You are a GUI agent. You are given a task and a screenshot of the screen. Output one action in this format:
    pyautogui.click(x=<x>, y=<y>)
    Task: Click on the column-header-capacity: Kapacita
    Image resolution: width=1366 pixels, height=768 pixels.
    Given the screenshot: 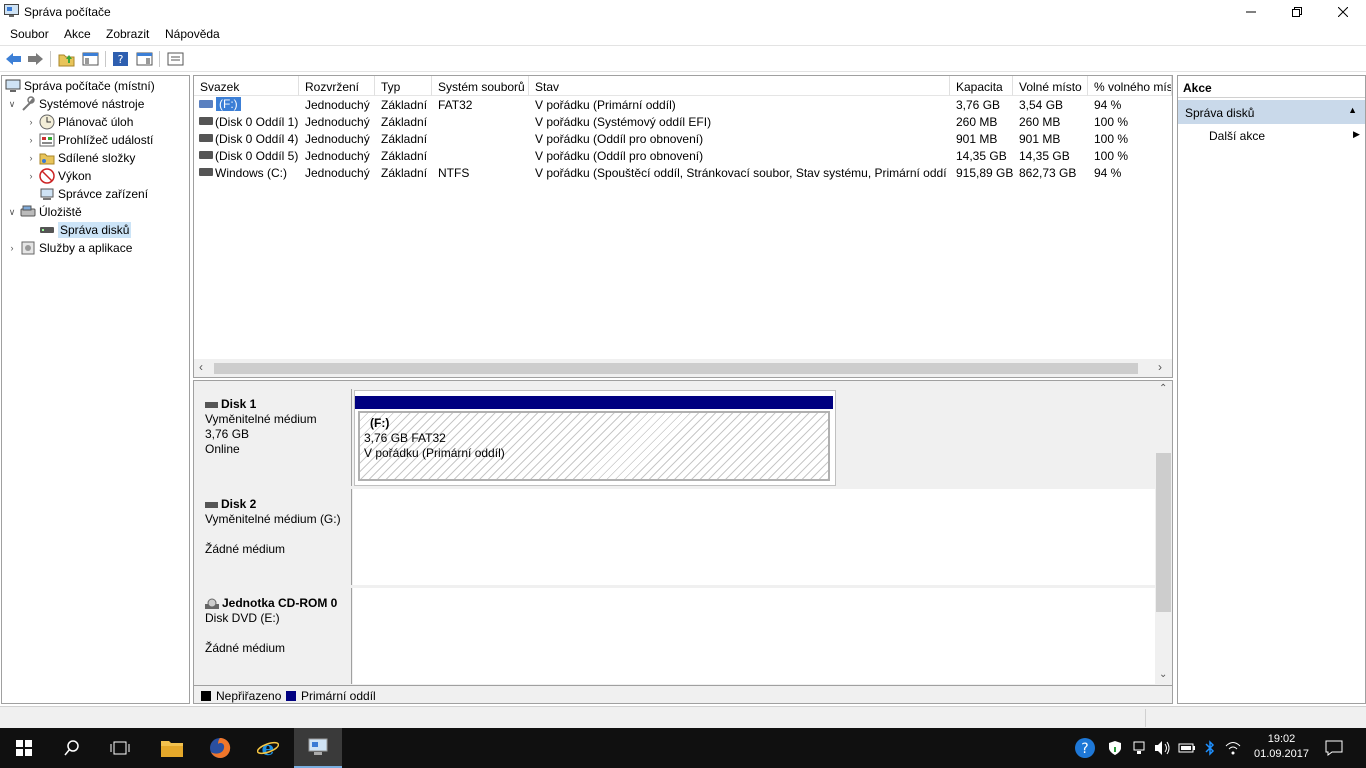 What is the action you would take?
    pyautogui.click(x=981, y=86)
    